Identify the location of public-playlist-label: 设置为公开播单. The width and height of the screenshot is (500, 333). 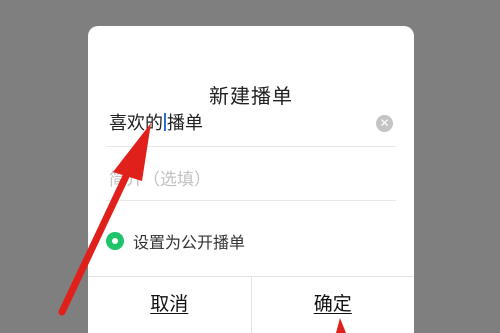
(189, 242).